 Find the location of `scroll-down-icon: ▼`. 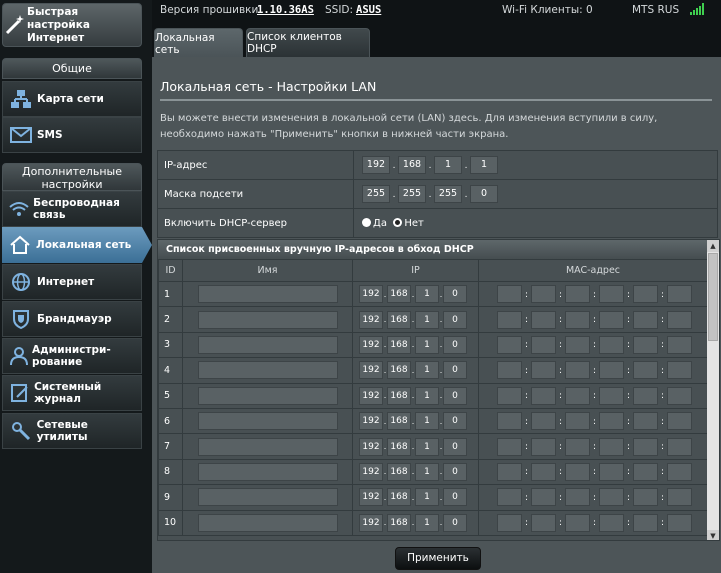

scroll-down-icon: ▼ is located at coordinates (713, 535).